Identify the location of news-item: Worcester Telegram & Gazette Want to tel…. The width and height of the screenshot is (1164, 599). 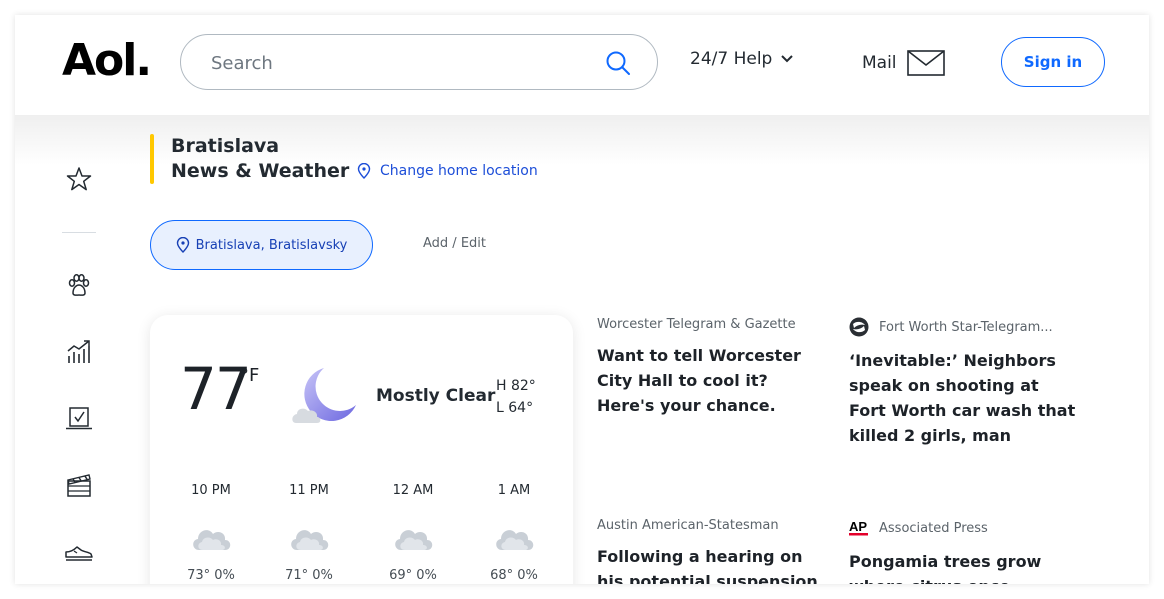
(713, 367).